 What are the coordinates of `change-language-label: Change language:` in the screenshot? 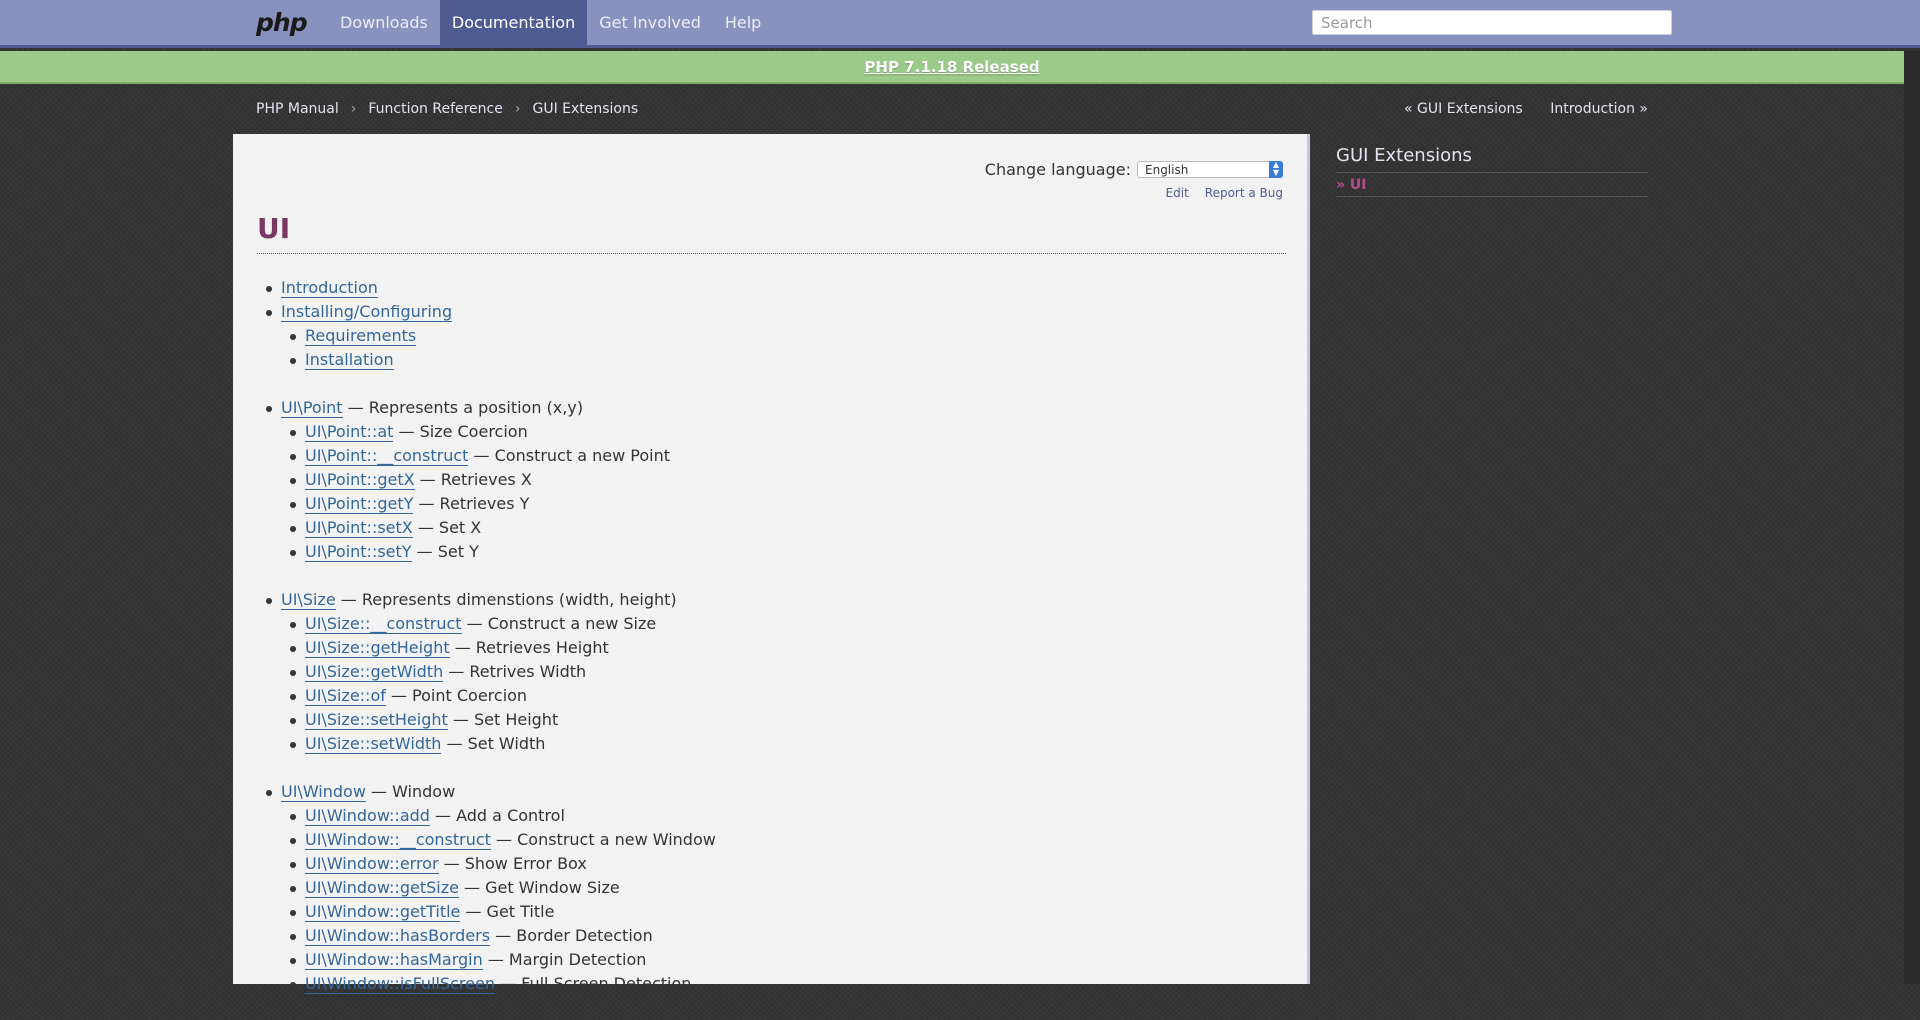 It's located at (1057, 169).